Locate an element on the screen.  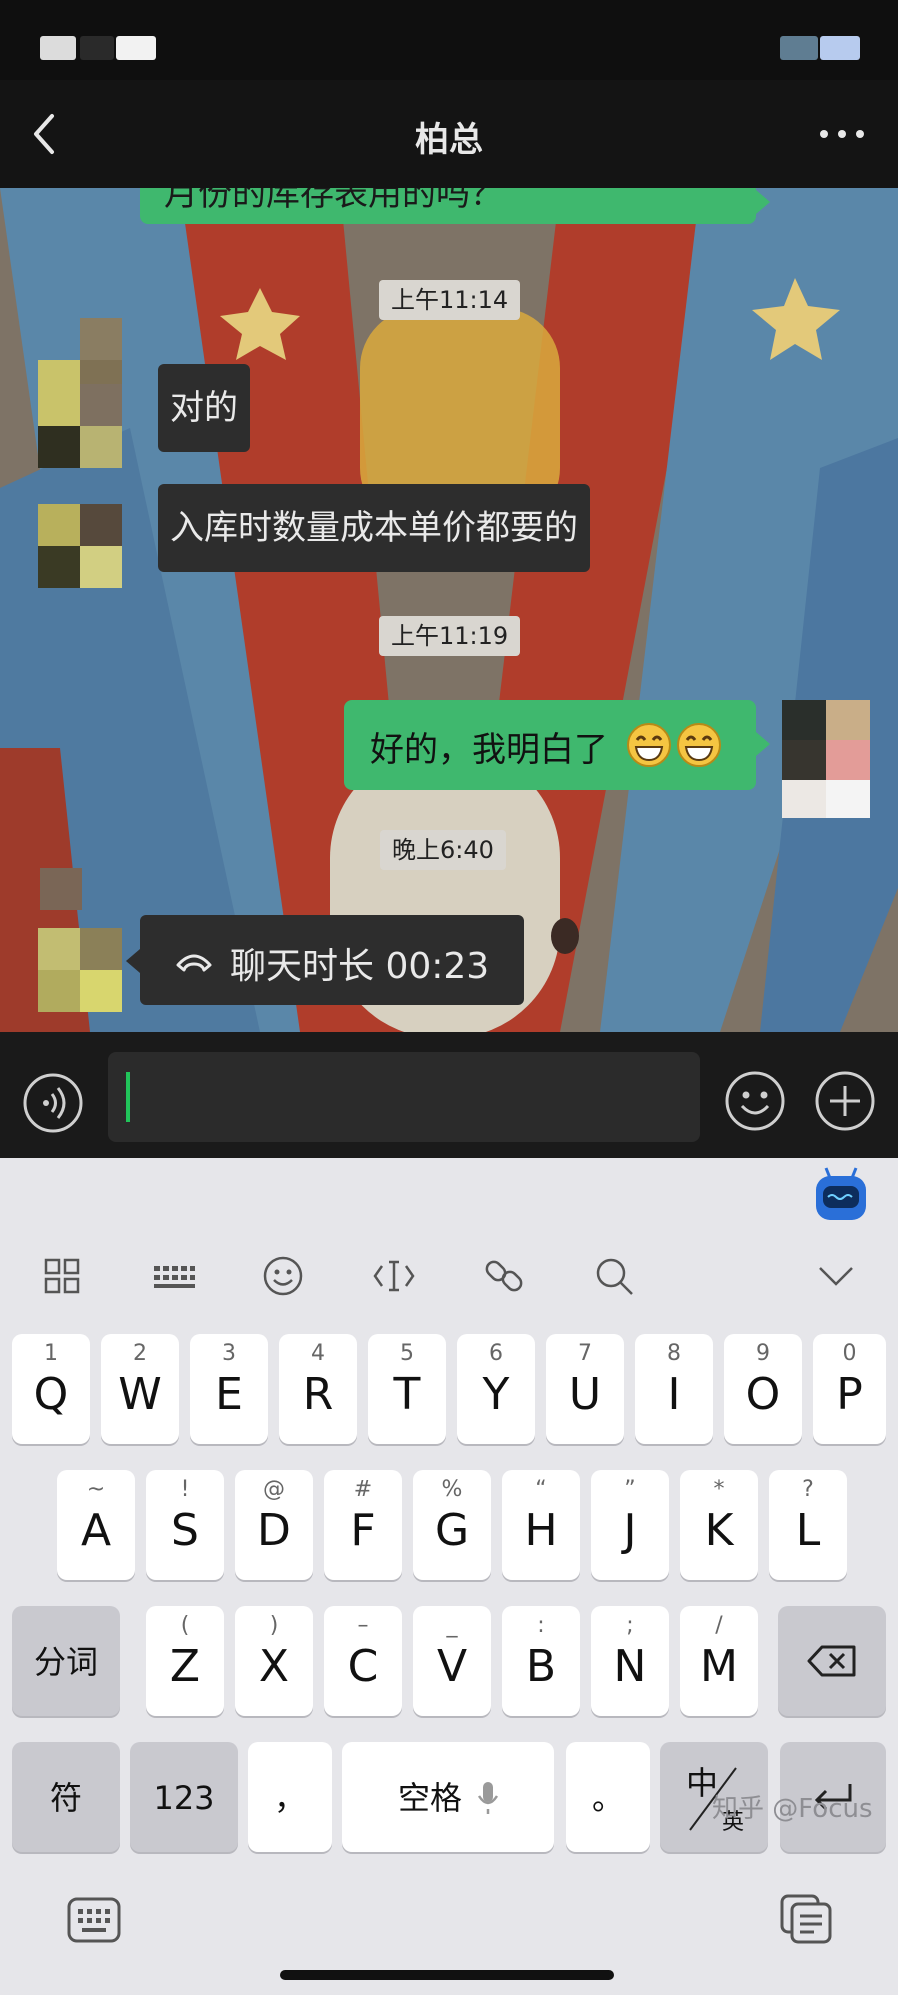
call-duration-label: 聊天时长 00:23 is located at coordinates (360, 966).